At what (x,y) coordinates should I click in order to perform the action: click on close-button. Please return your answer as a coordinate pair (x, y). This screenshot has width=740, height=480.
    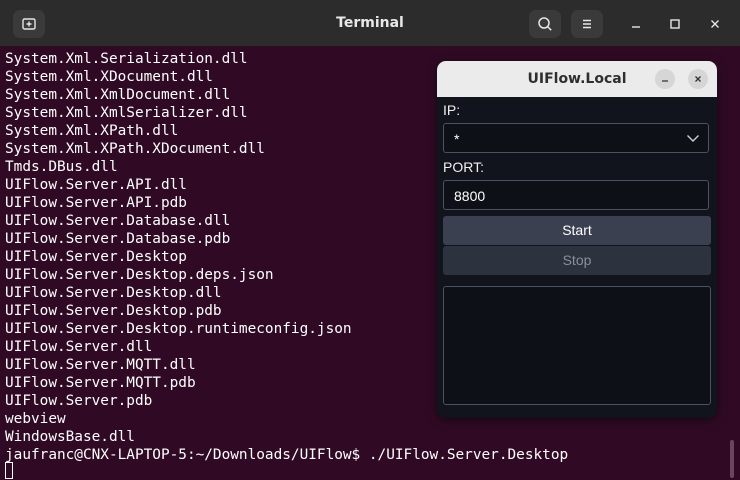
    Looking at the image, I should click on (715, 24).